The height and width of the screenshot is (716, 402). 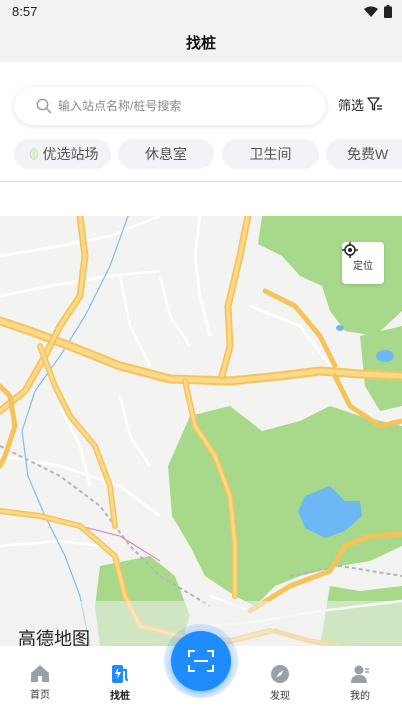 What do you see at coordinates (371, 11) in the screenshot?
I see `wifi-icon` at bounding box center [371, 11].